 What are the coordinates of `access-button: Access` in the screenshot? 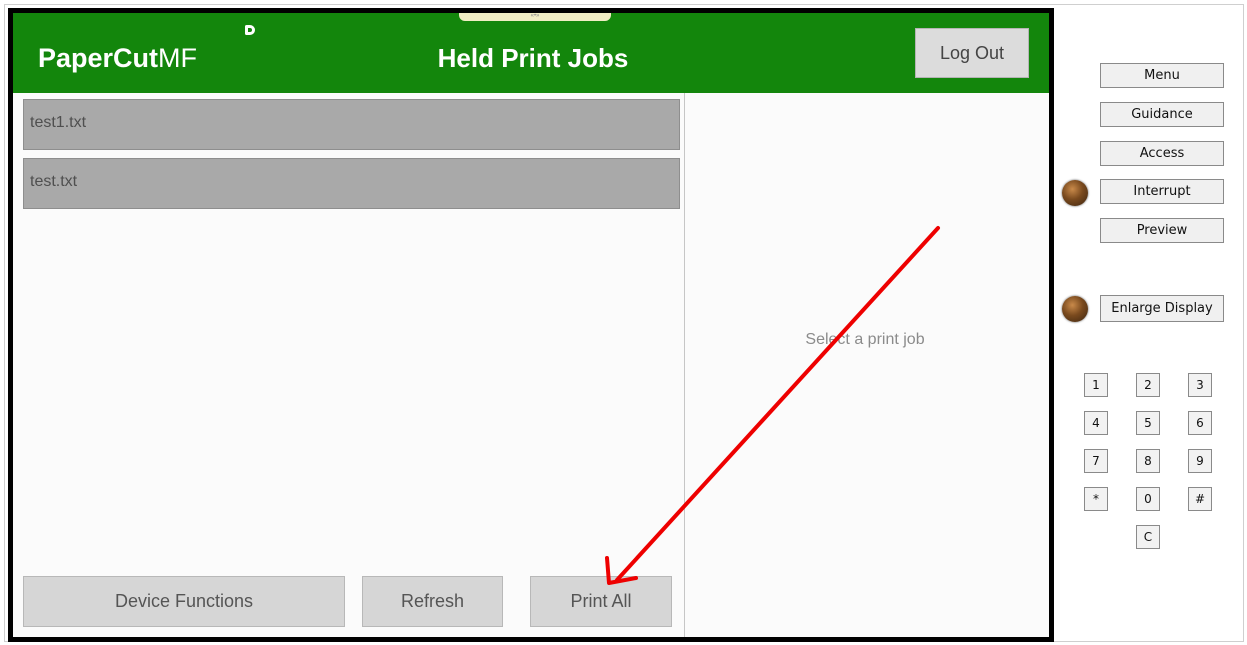 It's located at (1162, 153).